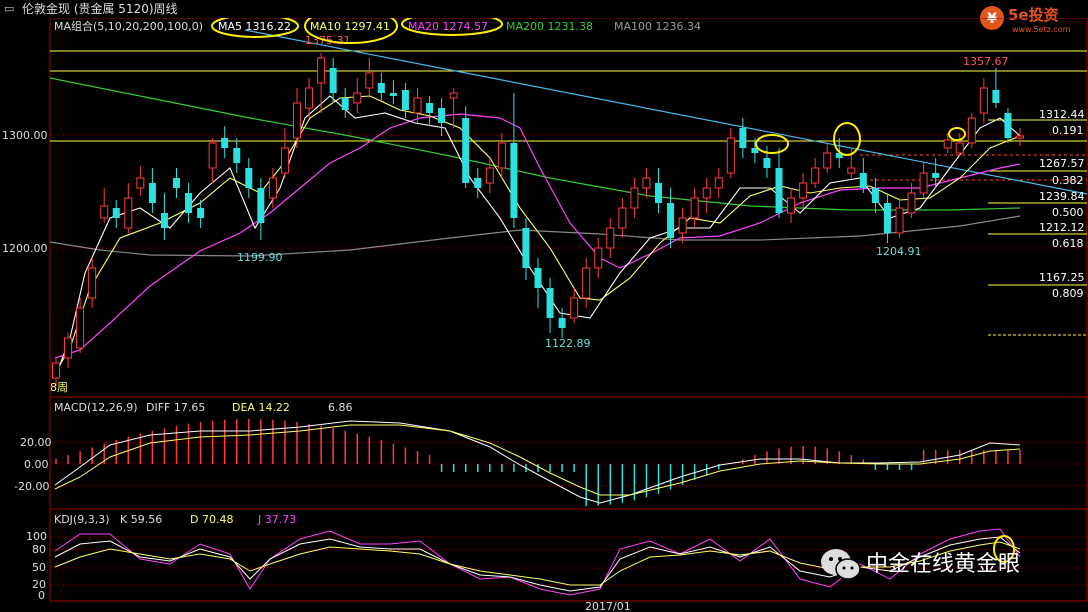  I want to click on label-low-1122: 1122.89, so click(568, 343).